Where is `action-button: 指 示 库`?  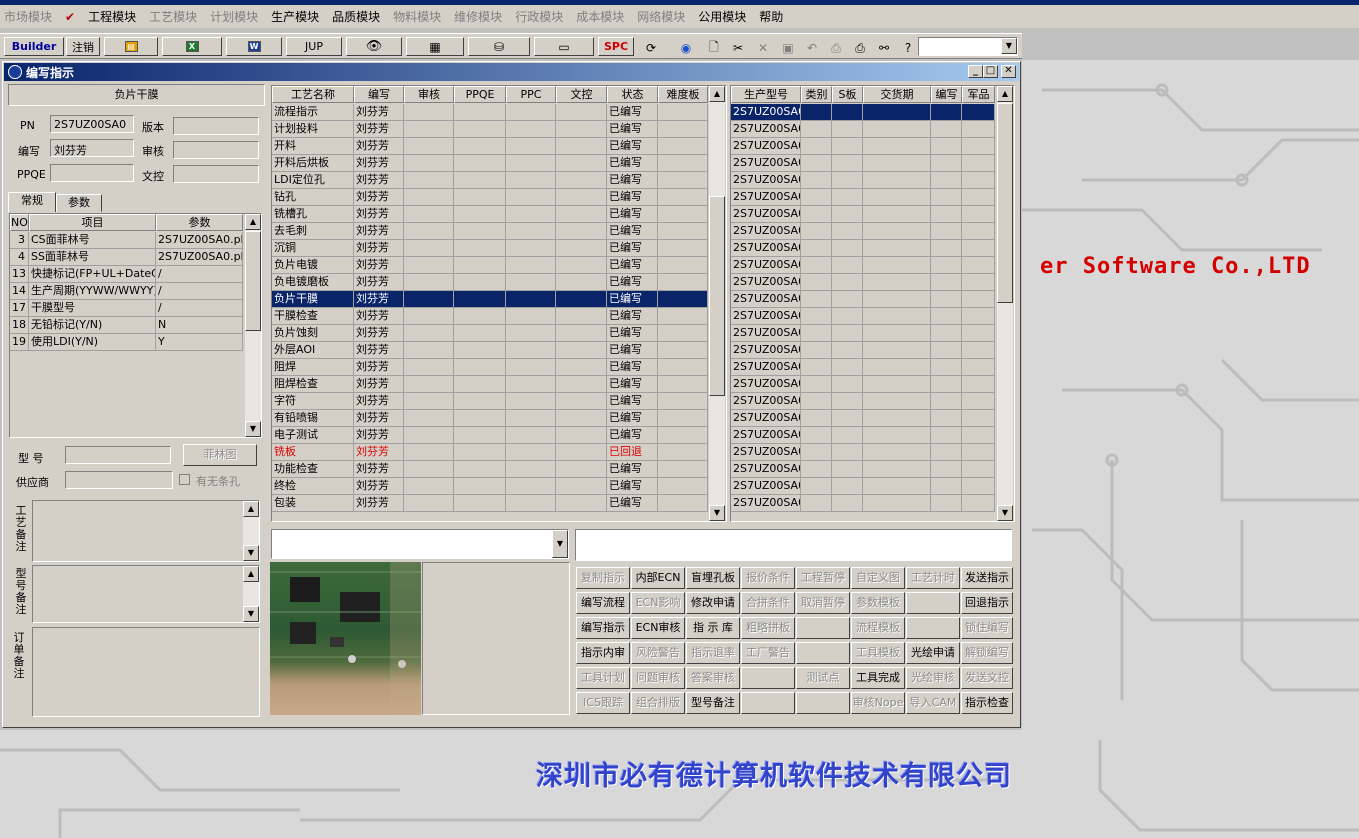
action-button: 指 示 库 is located at coordinates (713, 628).